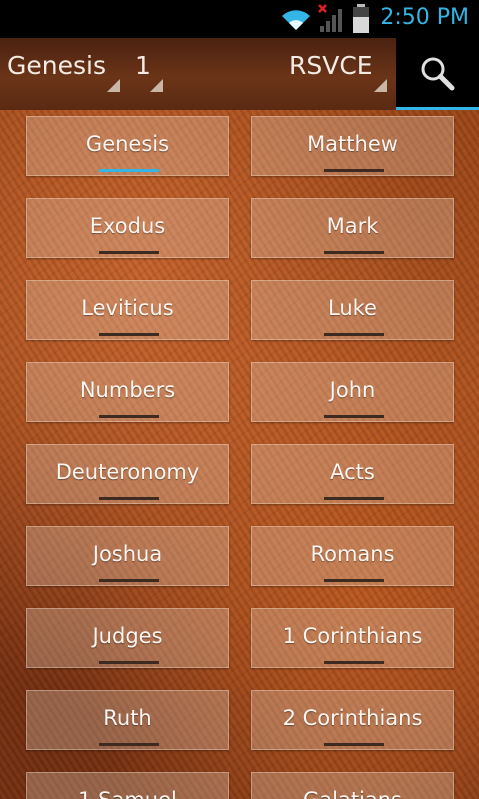 The width and height of the screenshot is (479, 799). I want to click on book-button-matthew: Matthew, so click(352, 146).